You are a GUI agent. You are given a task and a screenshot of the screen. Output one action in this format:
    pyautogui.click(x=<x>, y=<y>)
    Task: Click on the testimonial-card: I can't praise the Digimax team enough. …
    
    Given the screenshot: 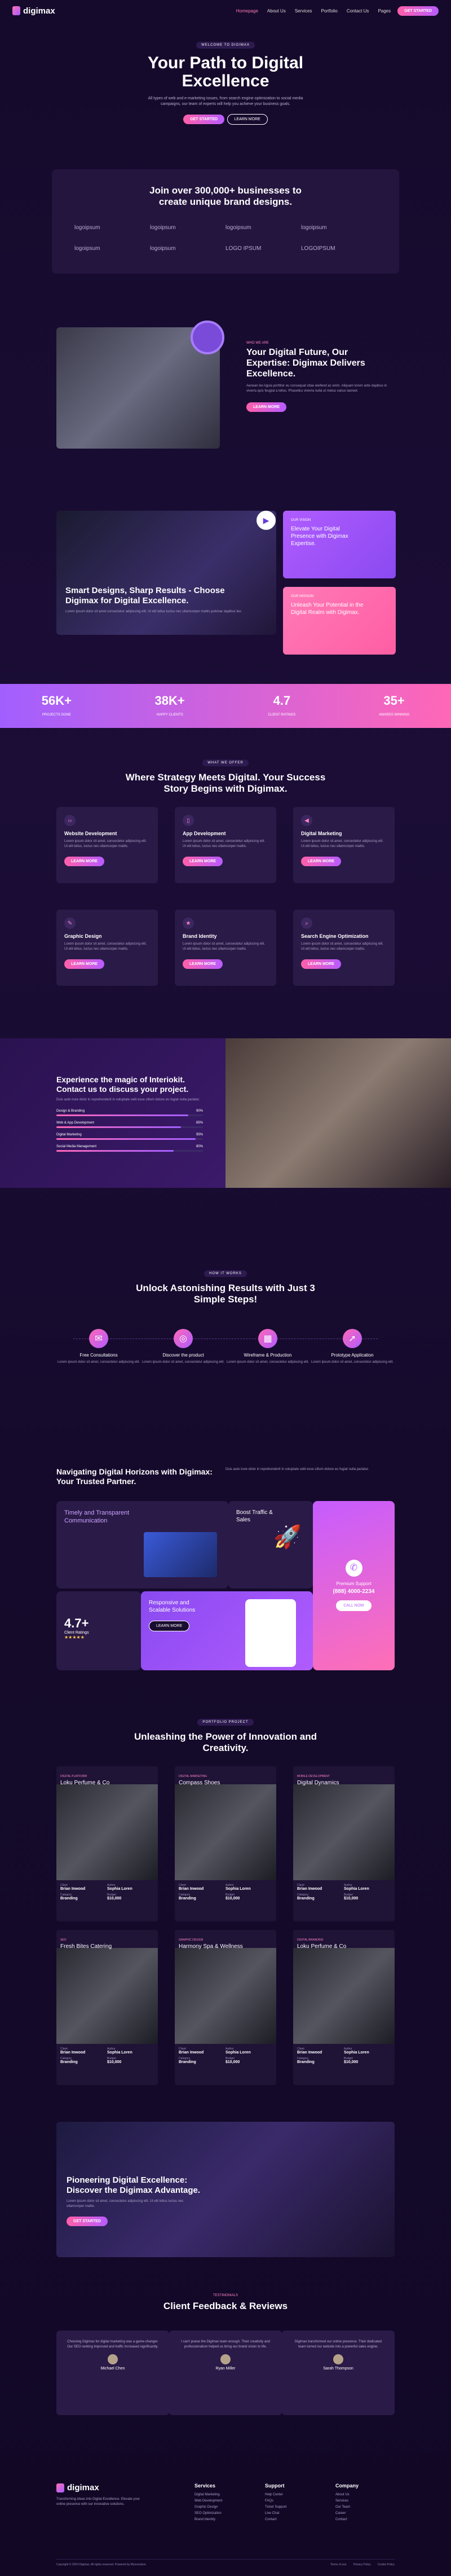 What is the action you would take?
    pyautogui.click(x=225, y=2373)
    